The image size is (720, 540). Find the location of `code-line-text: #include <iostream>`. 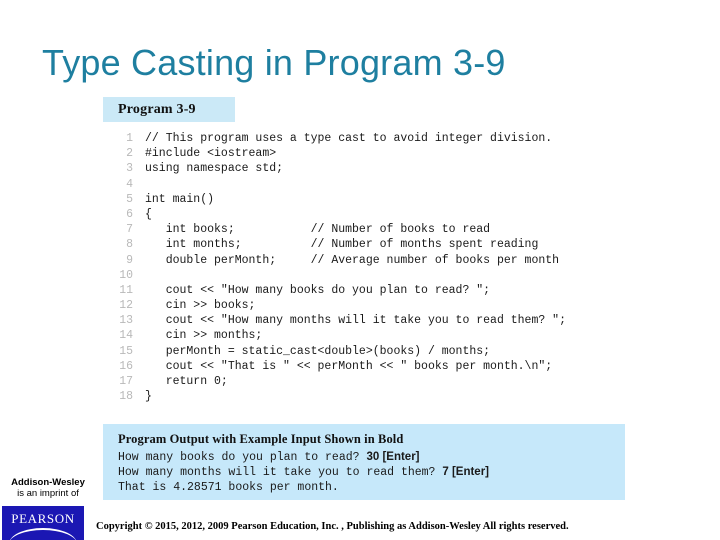

code-line-text: #include <iostream> is located at coordinates (211, 154).